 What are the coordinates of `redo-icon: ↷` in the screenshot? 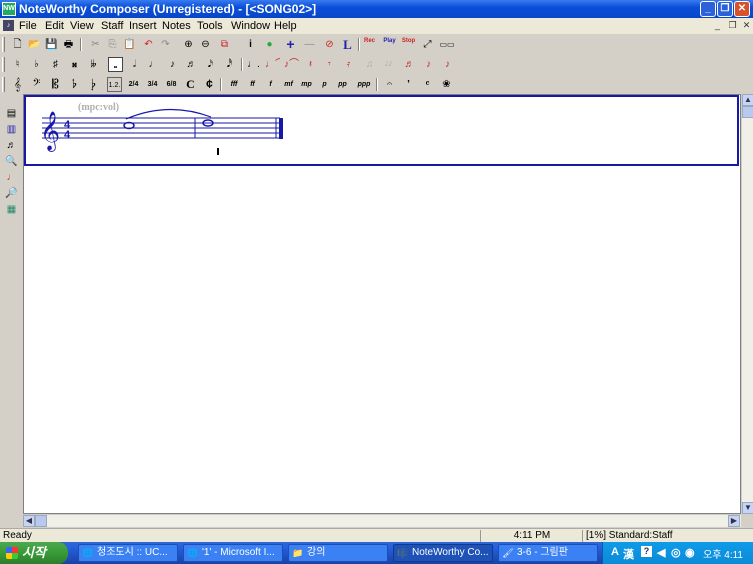 It's located at (165, 44).